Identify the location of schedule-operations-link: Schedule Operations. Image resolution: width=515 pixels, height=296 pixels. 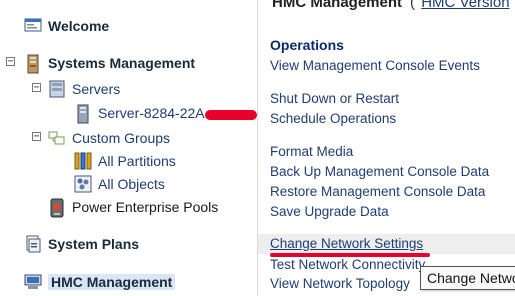
(333, 118).